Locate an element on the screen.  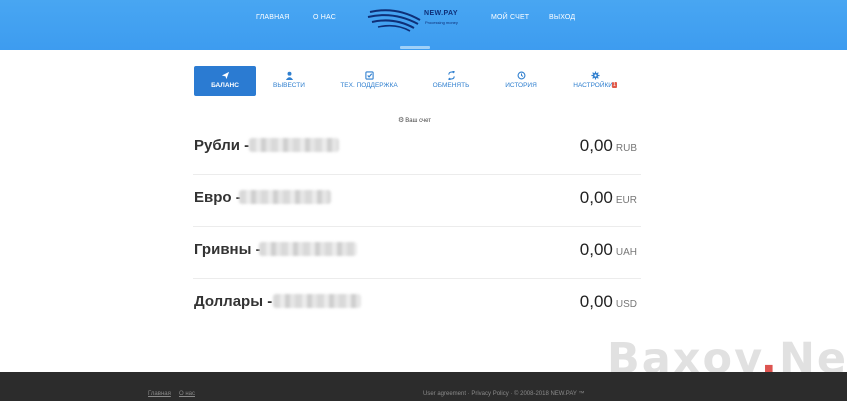
logo-wordmark: NEW.PAY is located at coordinates (441, 13).